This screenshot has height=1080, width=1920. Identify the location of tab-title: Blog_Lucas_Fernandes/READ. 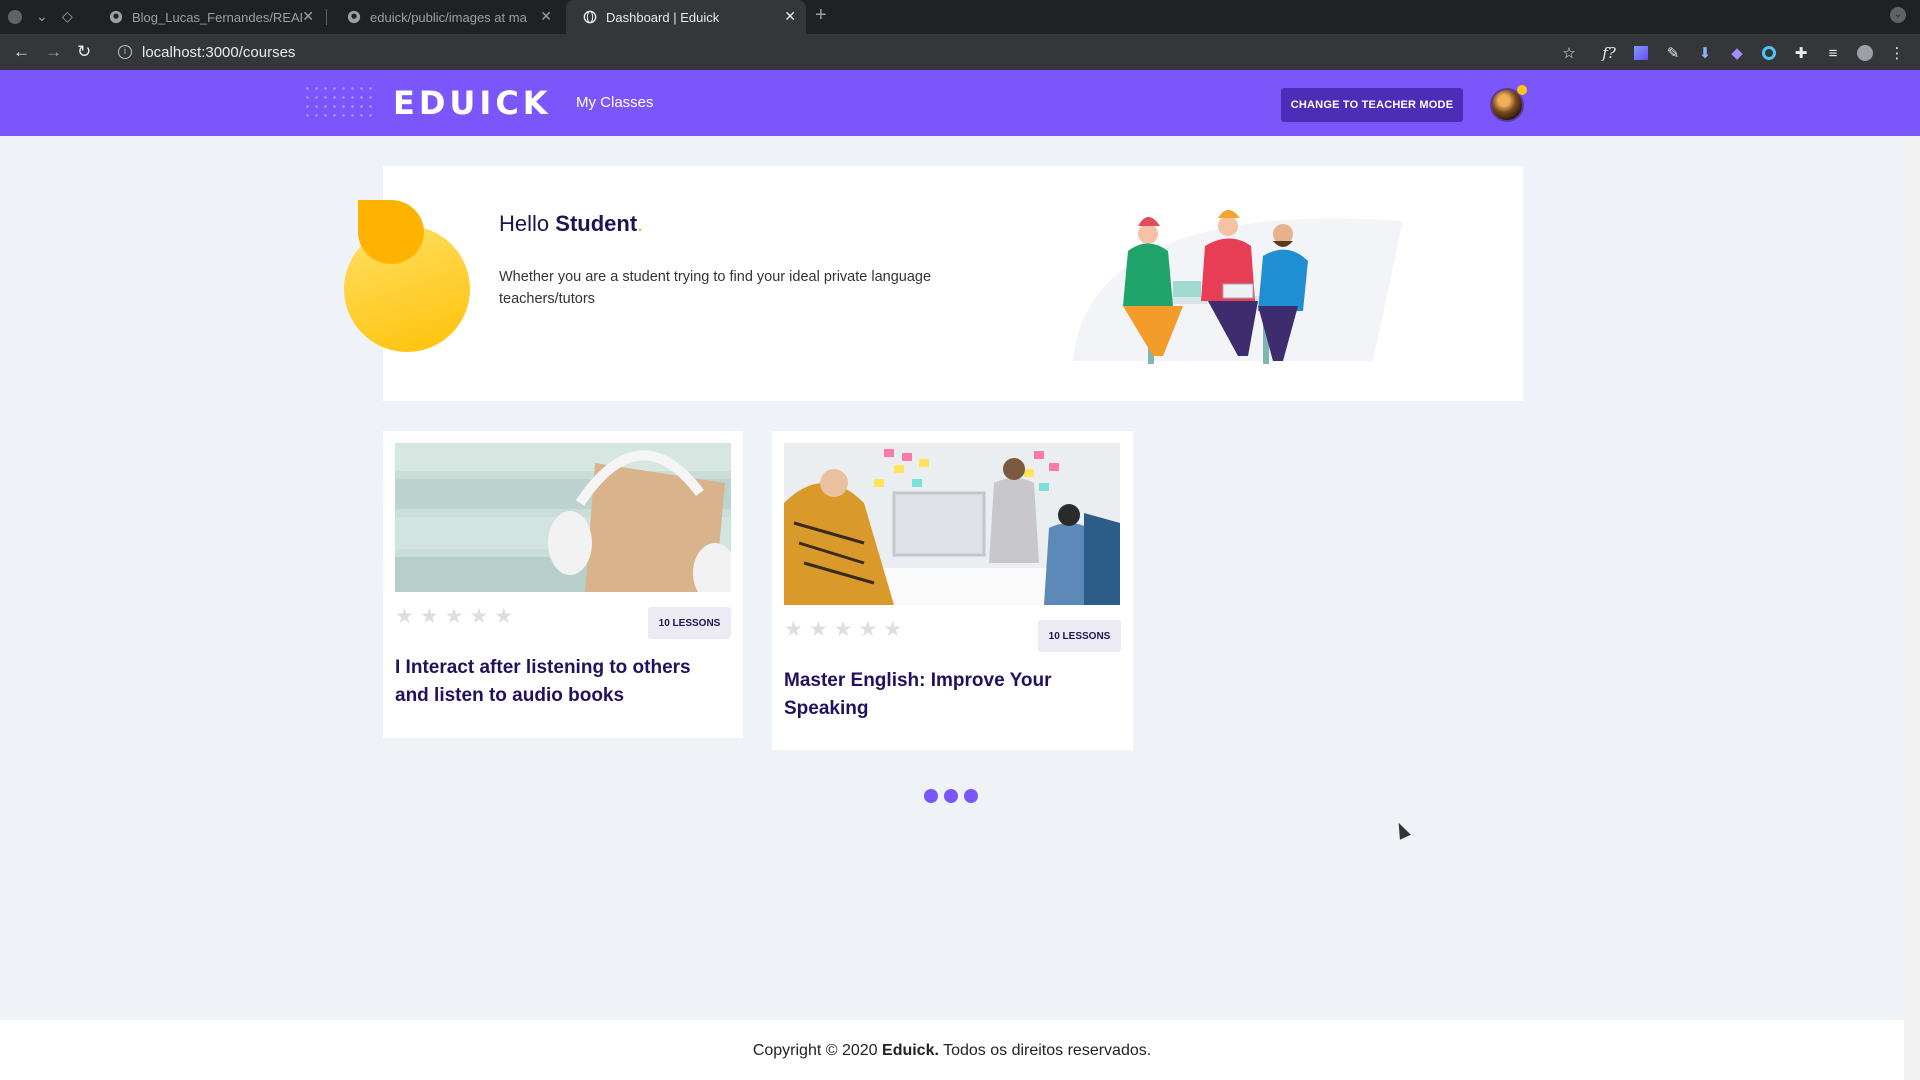
(217, 17).